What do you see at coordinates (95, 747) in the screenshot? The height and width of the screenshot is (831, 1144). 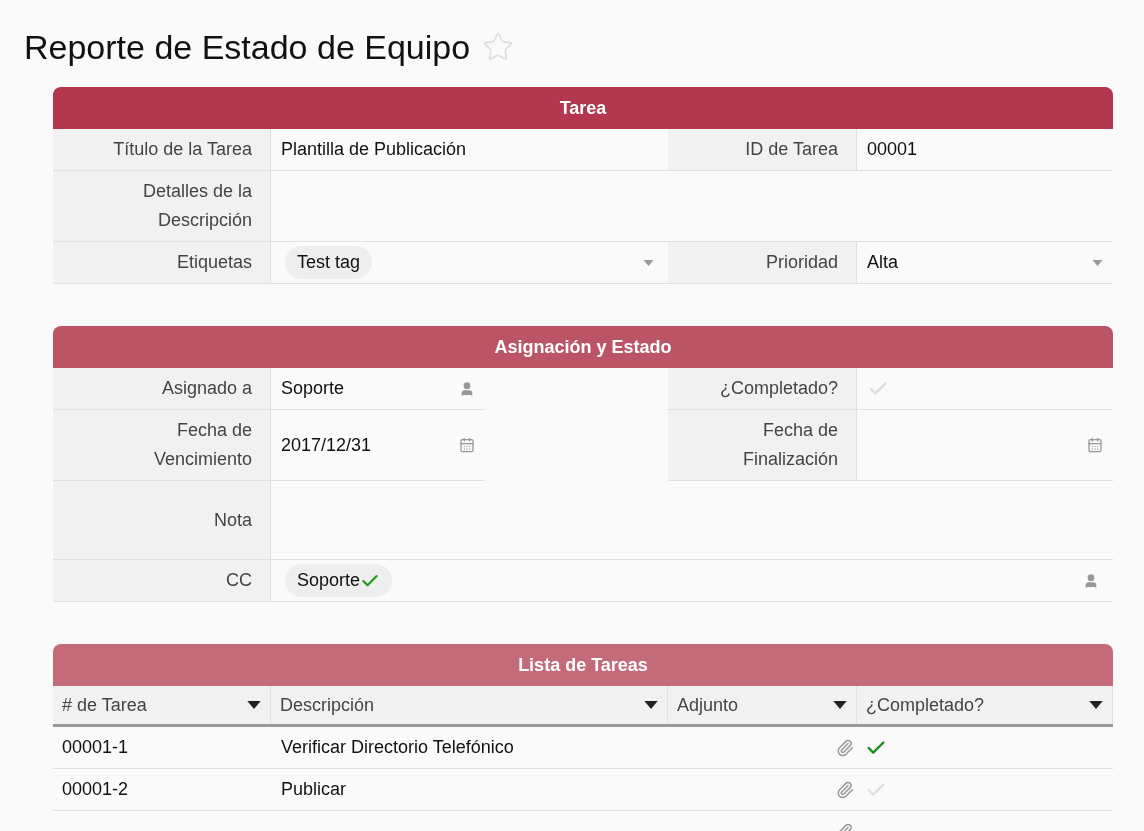 I see `table-cell-text: 00001-1` at bounding box center [95, 747].